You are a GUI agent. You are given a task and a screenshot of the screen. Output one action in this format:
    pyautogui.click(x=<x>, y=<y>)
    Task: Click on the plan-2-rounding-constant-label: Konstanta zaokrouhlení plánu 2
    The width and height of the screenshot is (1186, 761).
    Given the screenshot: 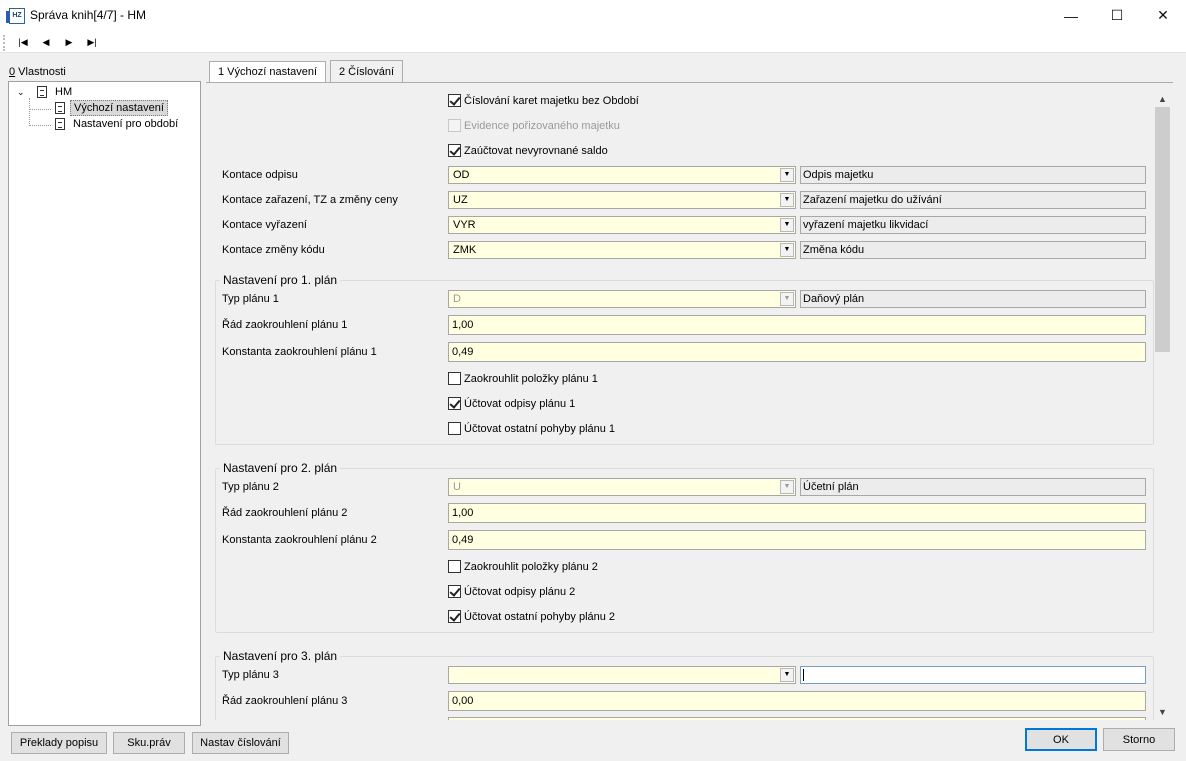 What is the action you would take?
    pyautogui.click(x=299, y=540)
    